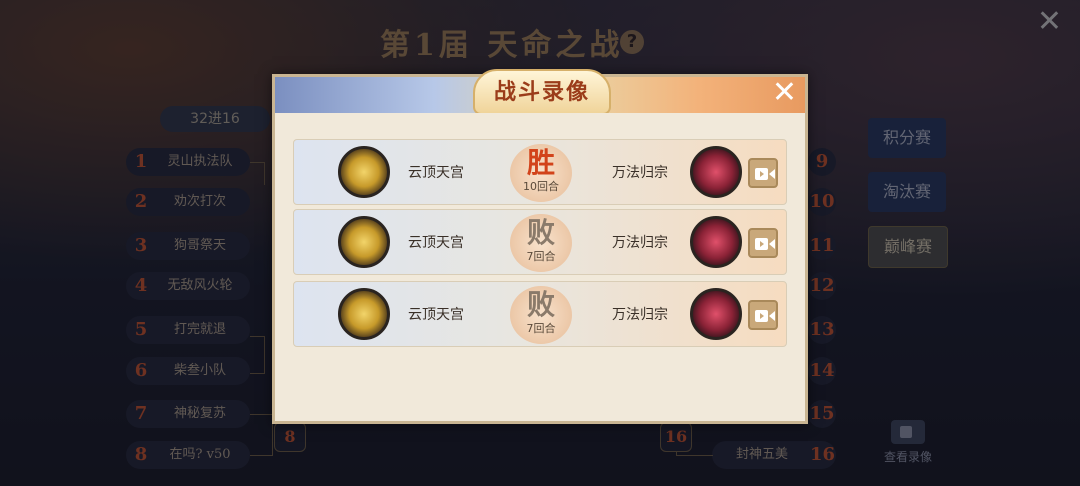 This screenshot has height=486, width=1080. I want to click on replay-record: 云顶天宫 胜 10回合 万法归宗, so click(540, 172).